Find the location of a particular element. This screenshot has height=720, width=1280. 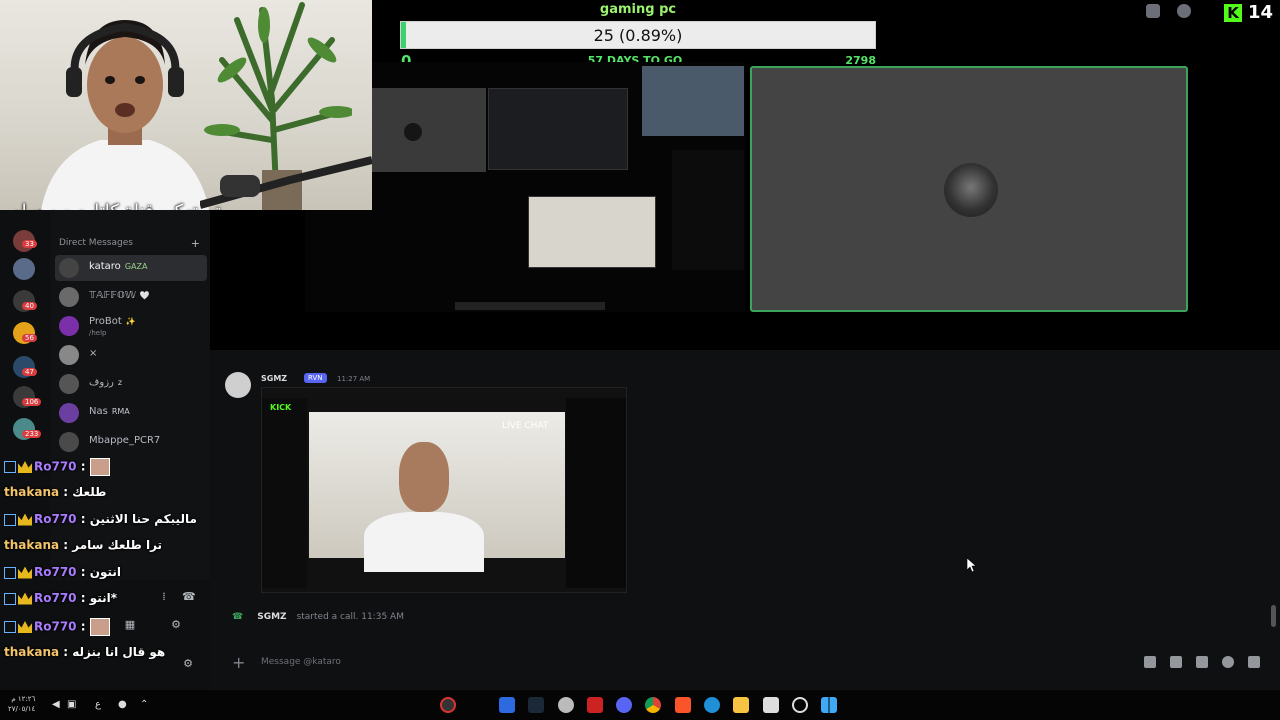

dm-item-kataro: kataro GAZA is located at coordinates (131, 268).